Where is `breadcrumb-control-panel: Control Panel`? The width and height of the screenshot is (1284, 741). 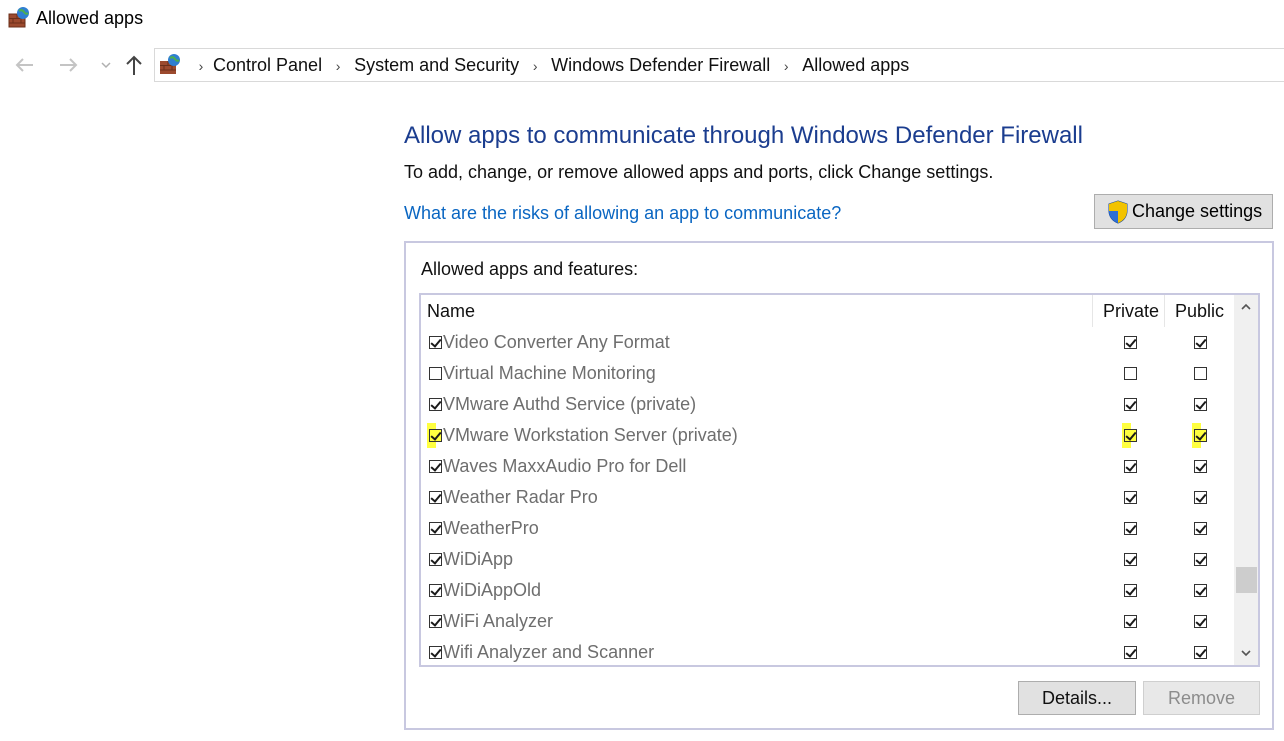
breadcrumb-control-panel: Control Panel is located at coordinates (267, 65).